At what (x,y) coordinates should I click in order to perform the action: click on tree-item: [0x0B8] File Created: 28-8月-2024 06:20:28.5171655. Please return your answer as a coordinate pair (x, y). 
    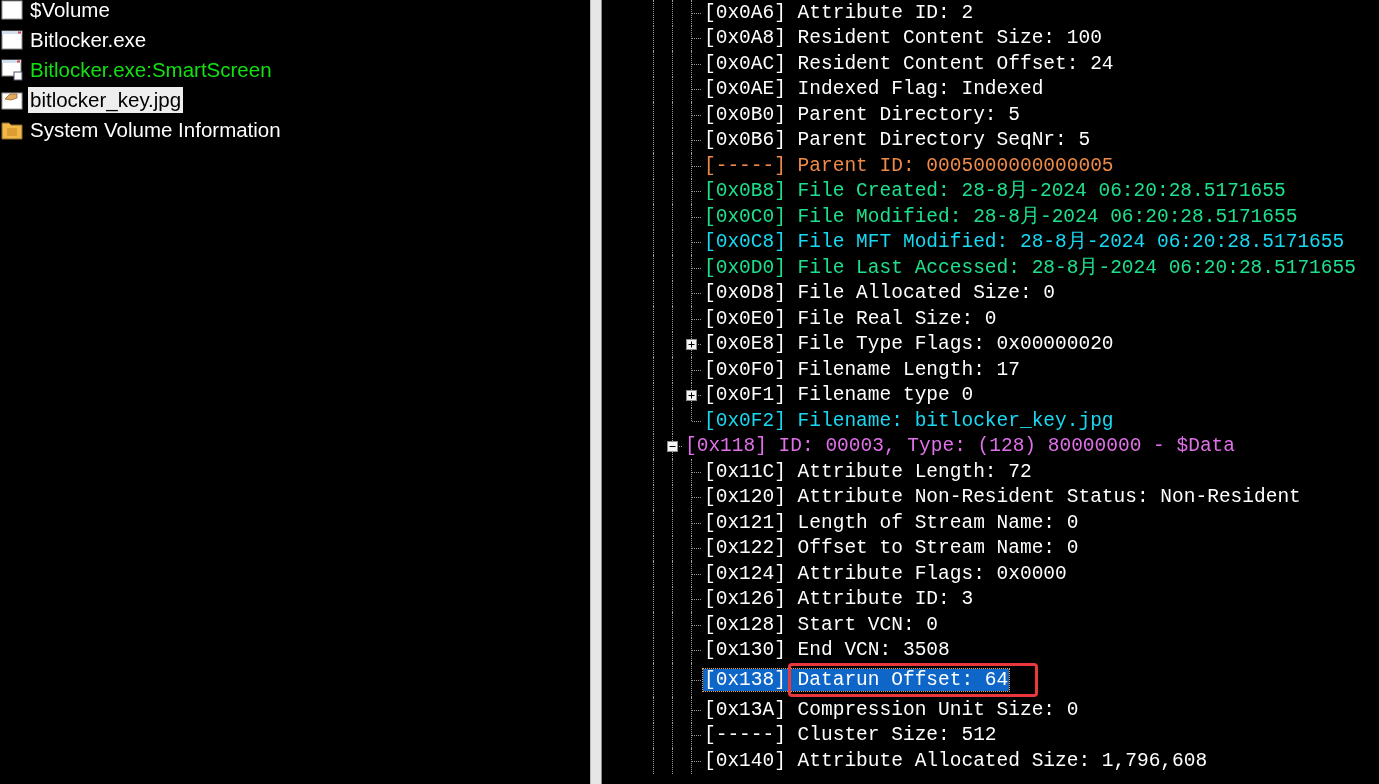
    Looking at the image, I should click on (995, 191).